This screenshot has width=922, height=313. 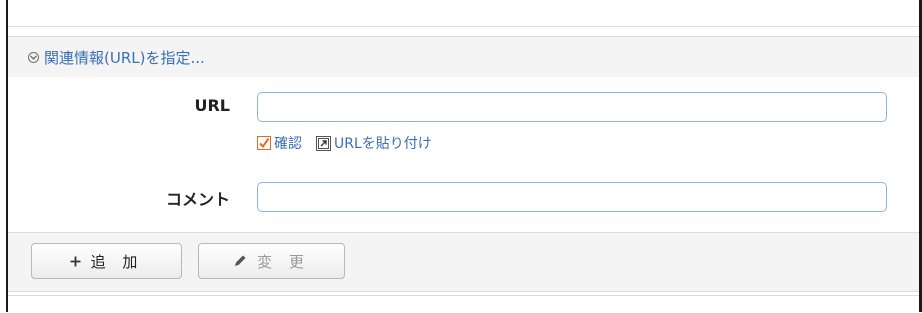 I want to click on add-button-label: 追 加, so click(x=117, y=261).